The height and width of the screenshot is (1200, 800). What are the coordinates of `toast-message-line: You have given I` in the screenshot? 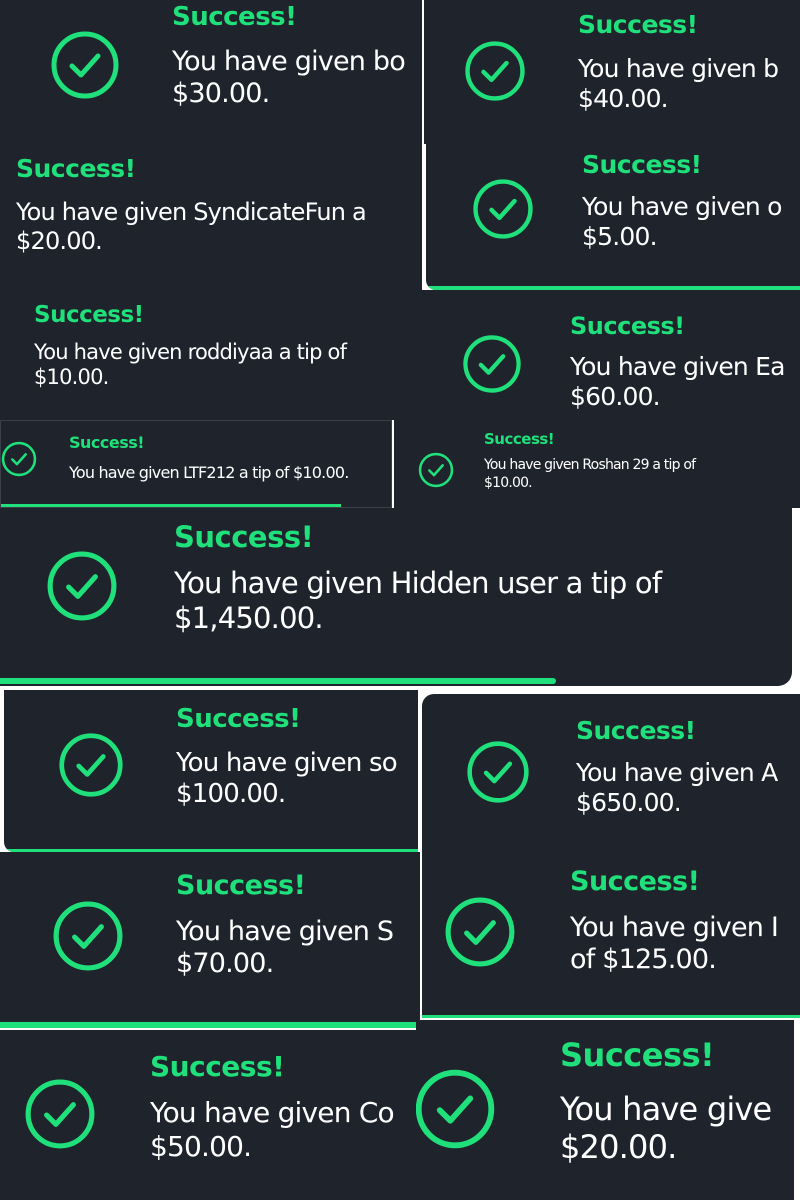 It's located at (674, 927).